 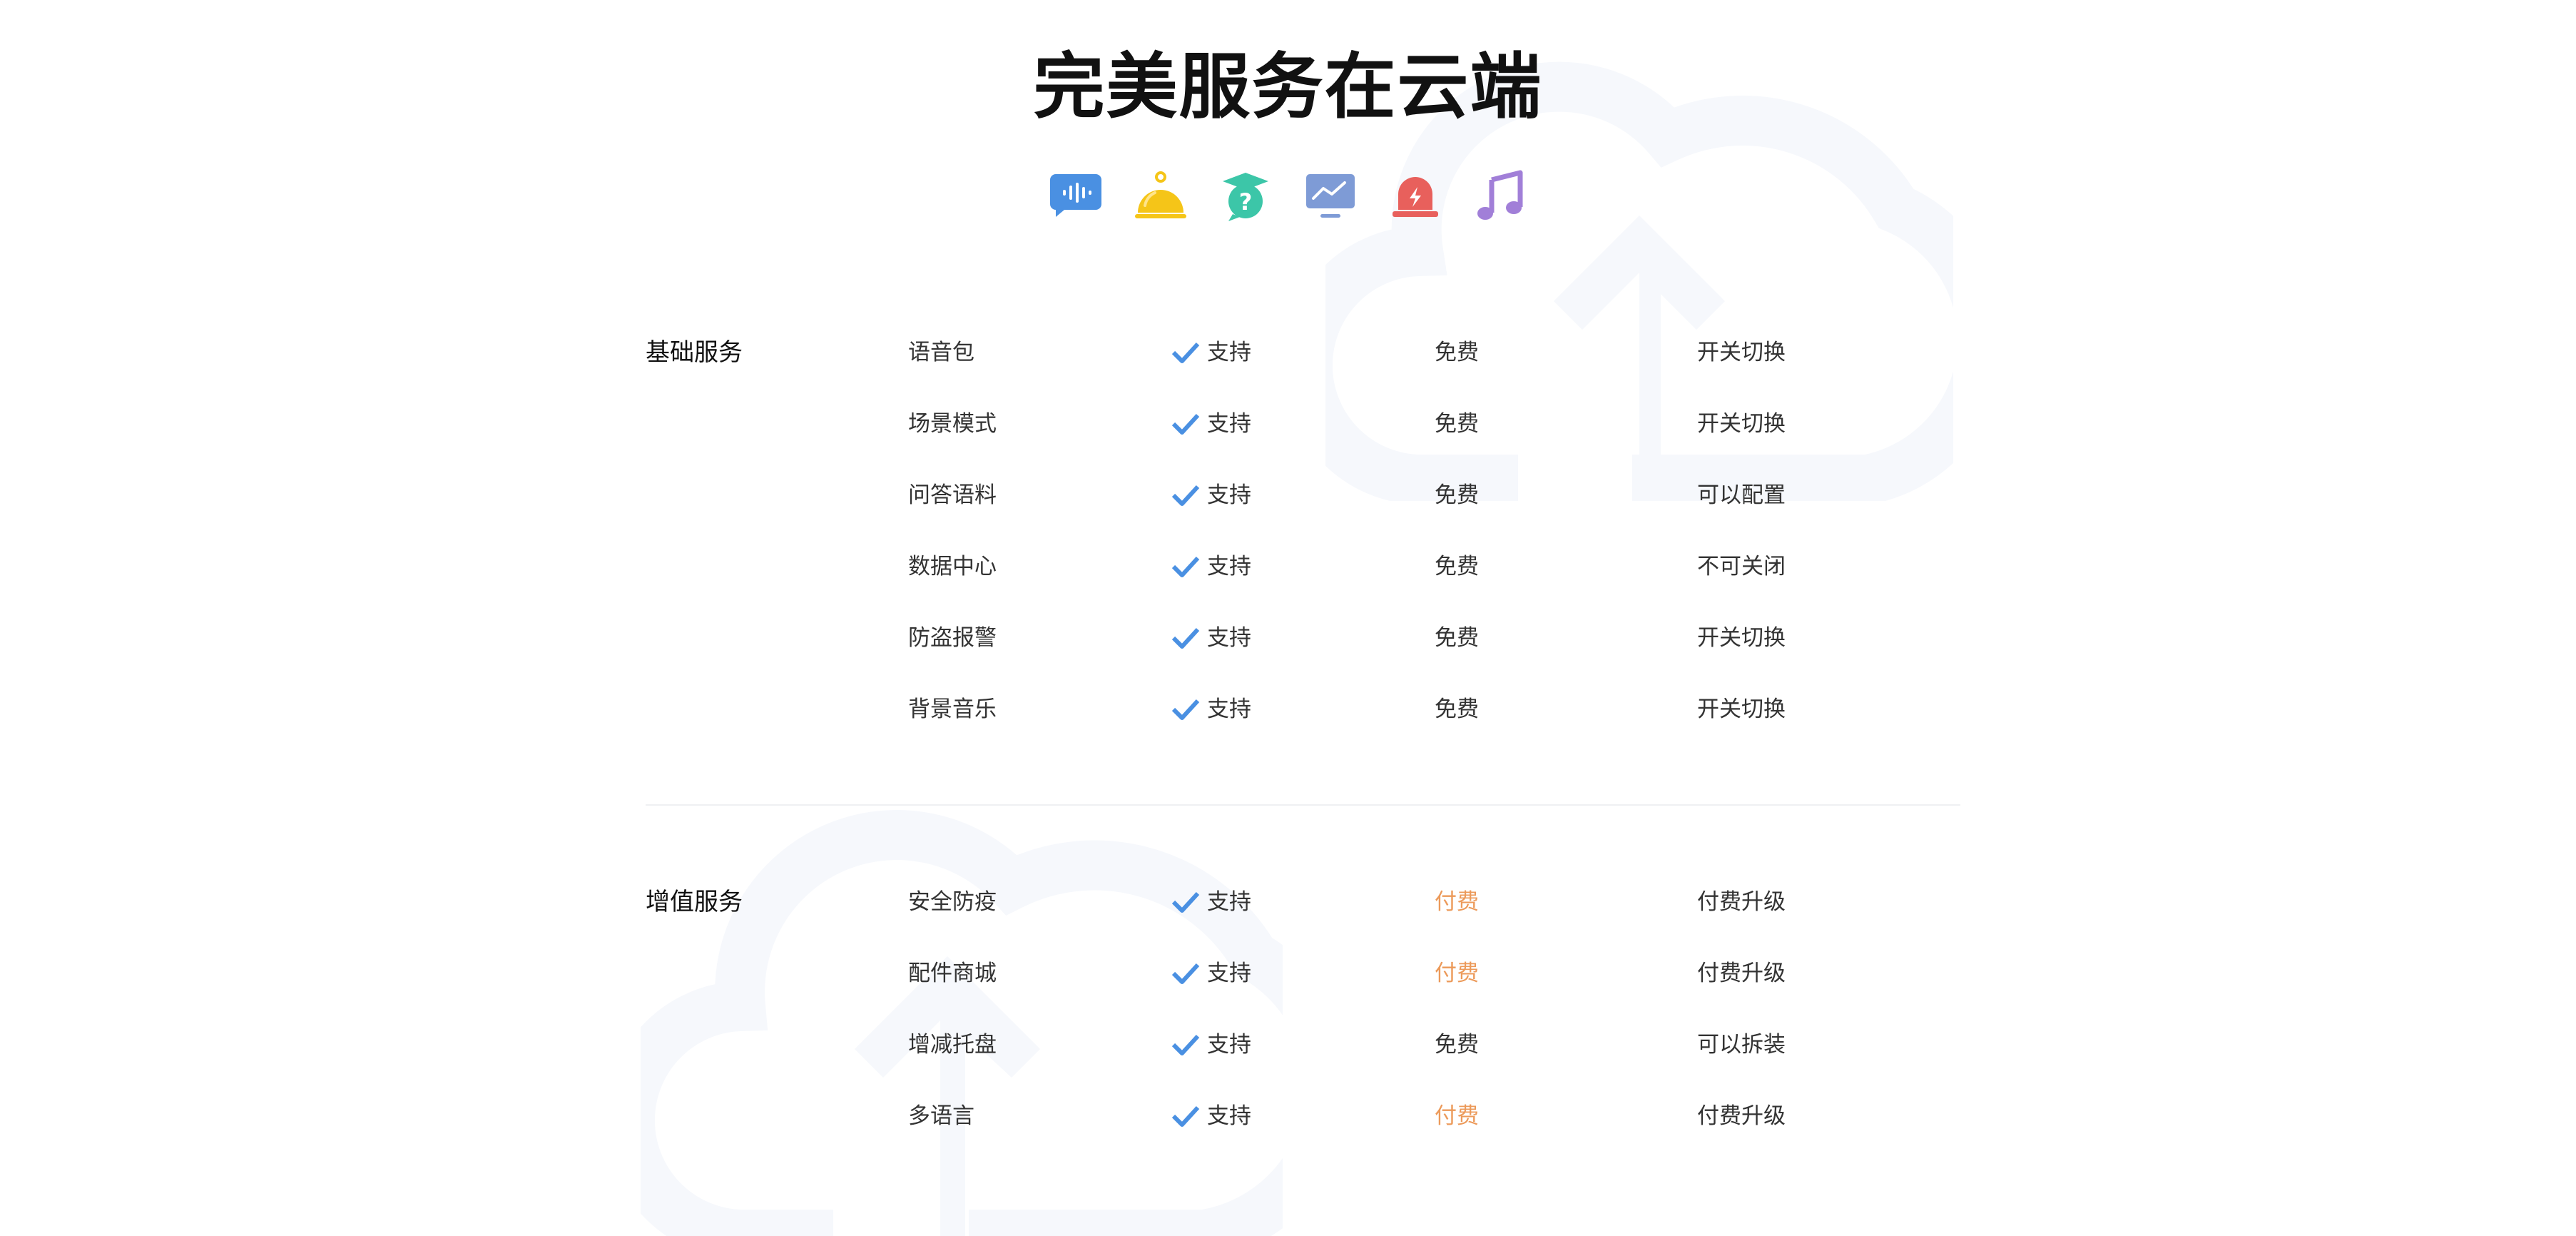 What do you see at coordinates (952, 1045) in the screenshot?
I see `service-name: 增减托盘` at bounding box center [952, 1045].